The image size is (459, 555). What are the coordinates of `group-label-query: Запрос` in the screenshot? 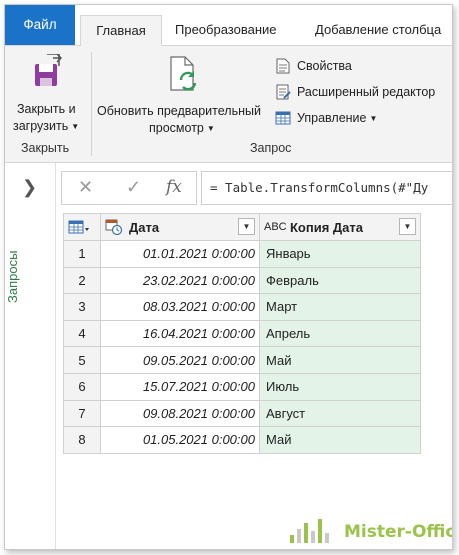 It's located at (271, 148).